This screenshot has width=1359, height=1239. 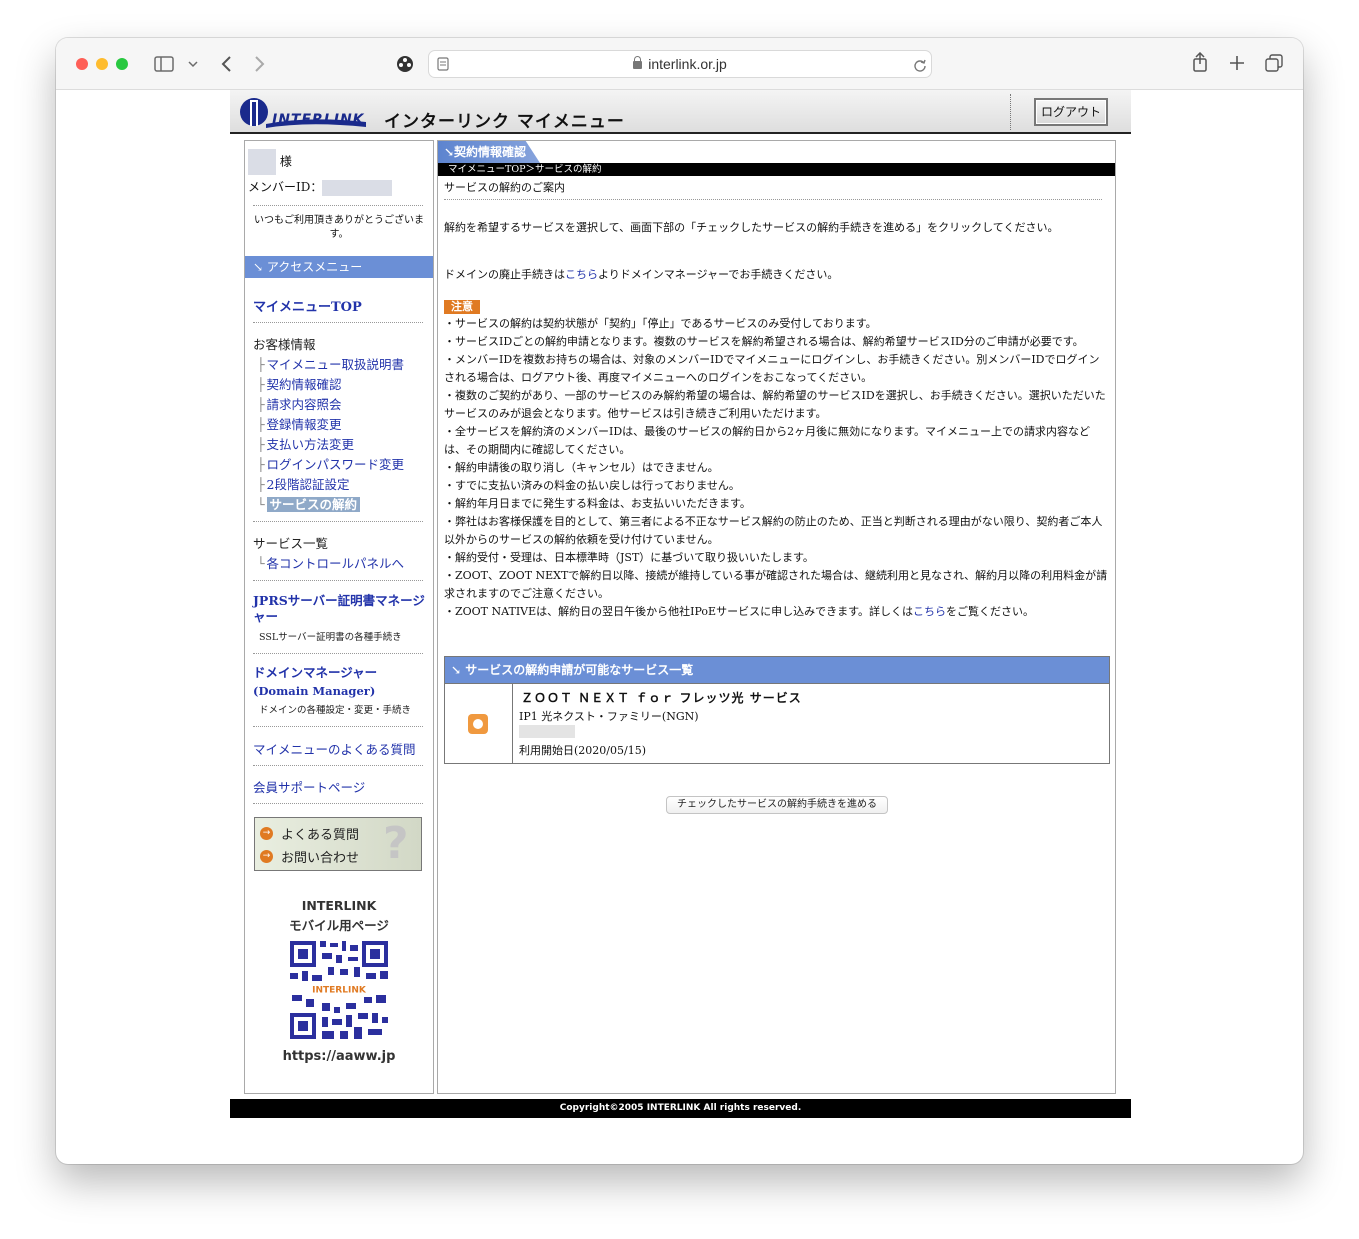 I want to click on url-text: interlink.or.jp, so click(x=680, y=64).